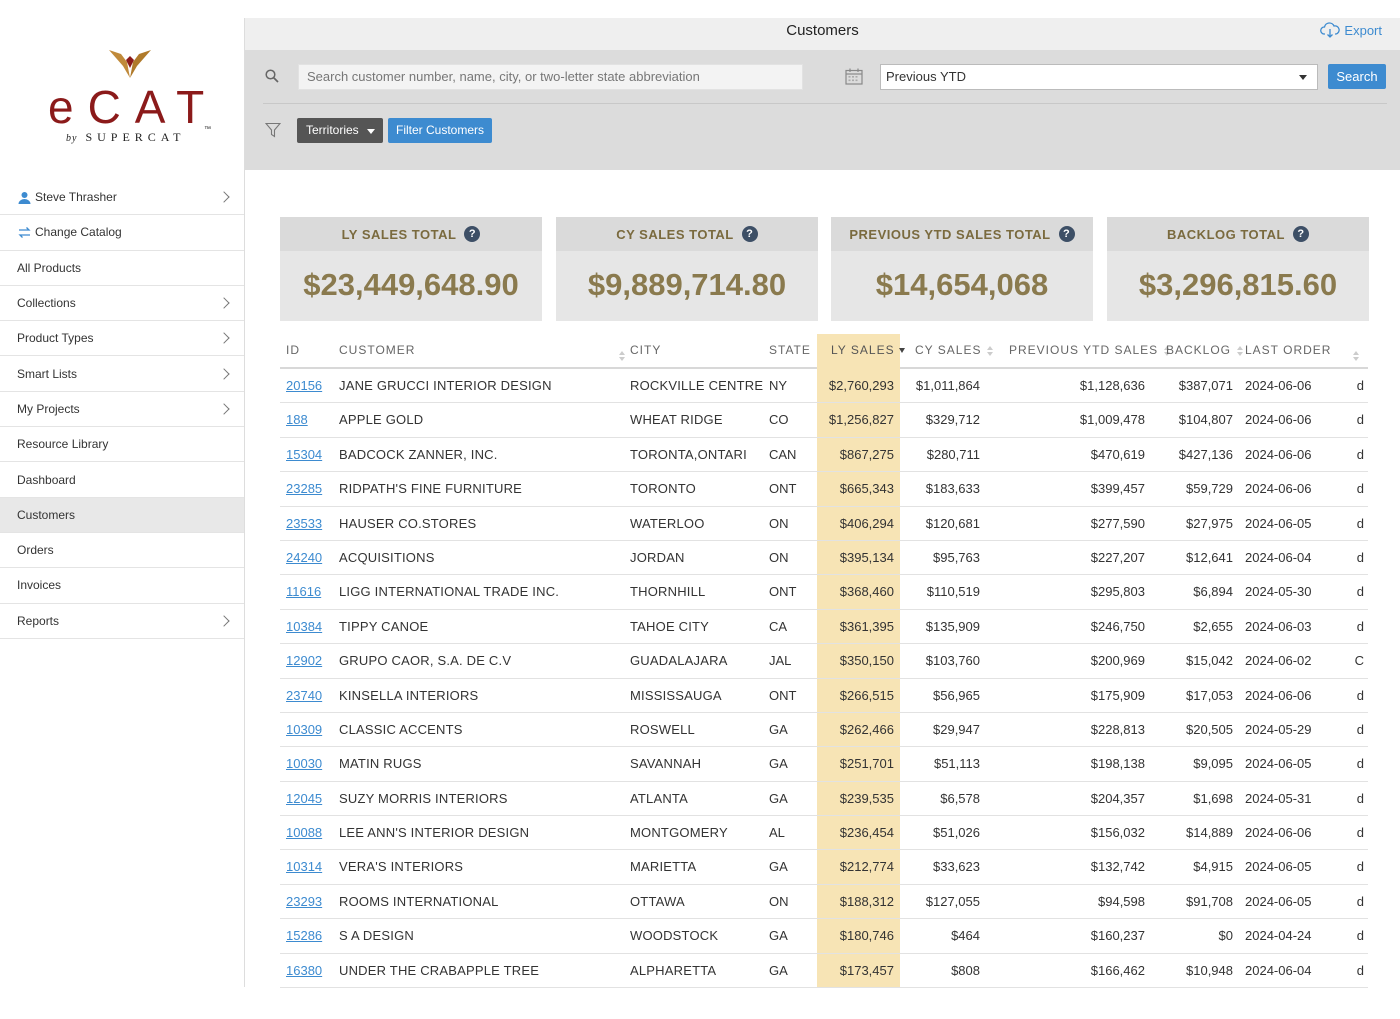 The height and width of the screenshot is (1019, 1400). I want to click on backlog: $91,708, so click(1209, 901).